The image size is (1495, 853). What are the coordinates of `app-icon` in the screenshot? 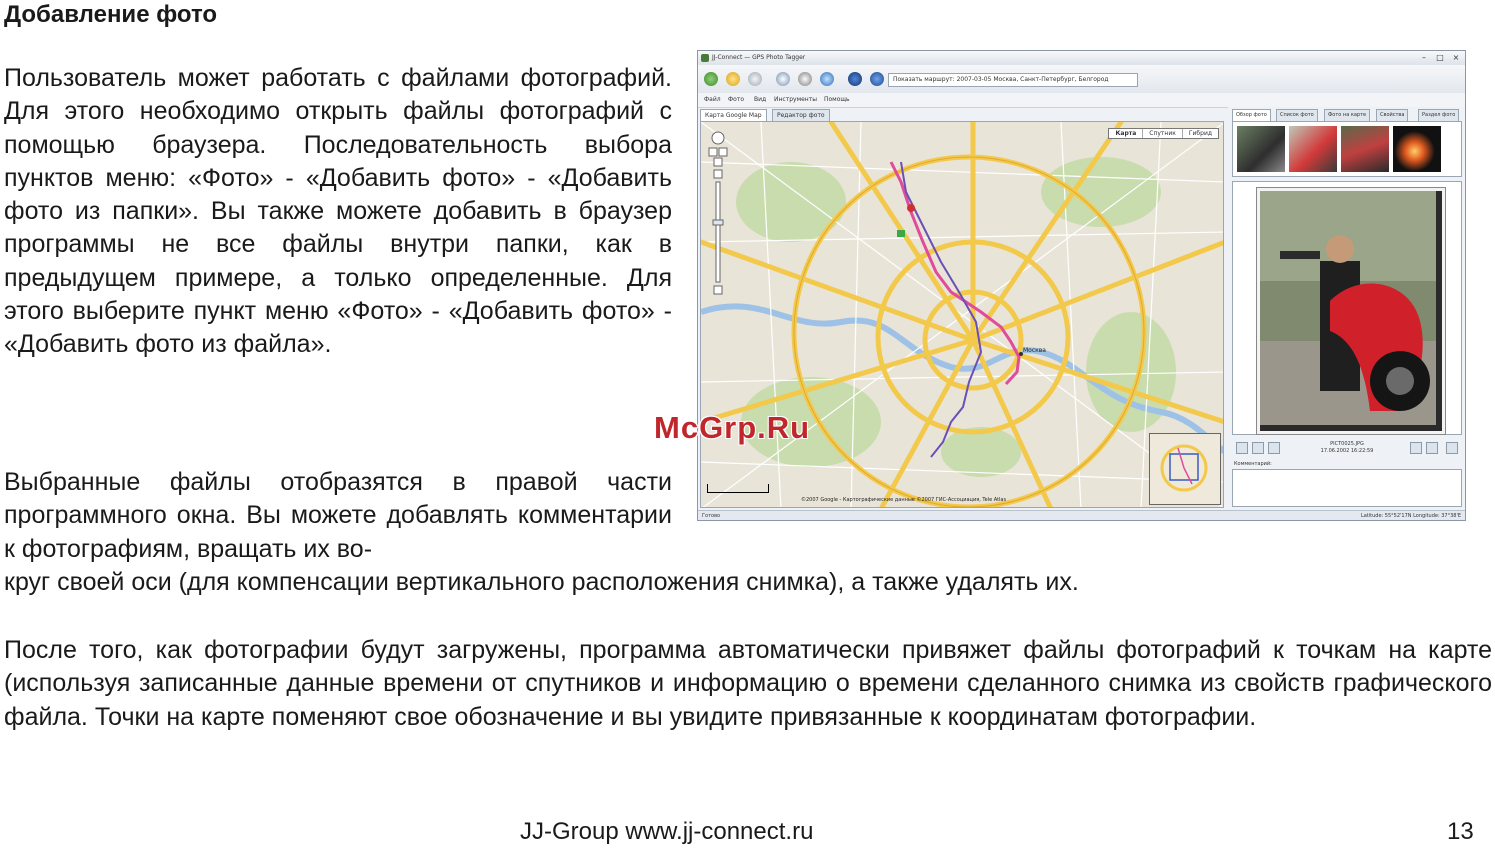 It's located at (705, 58).